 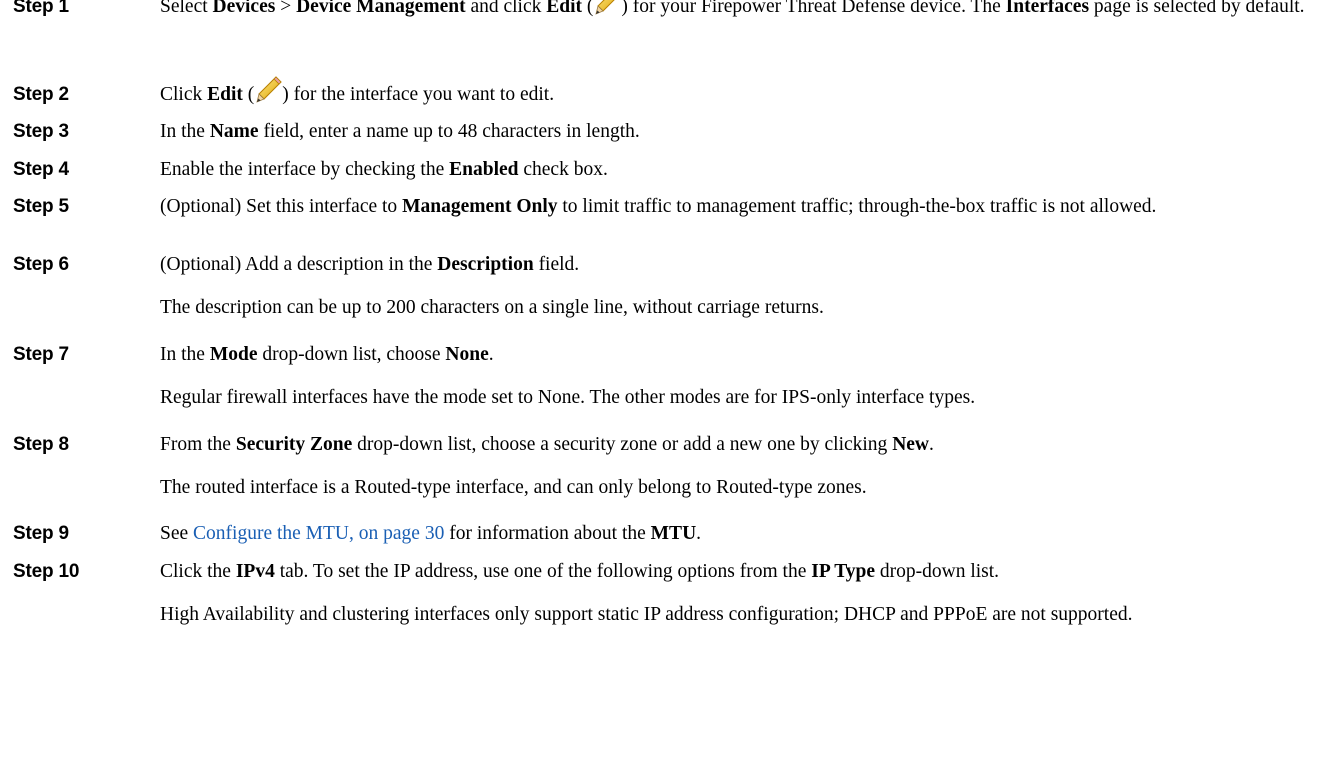 I want to click on step-label: Step 3, so click(x=41, y=131).